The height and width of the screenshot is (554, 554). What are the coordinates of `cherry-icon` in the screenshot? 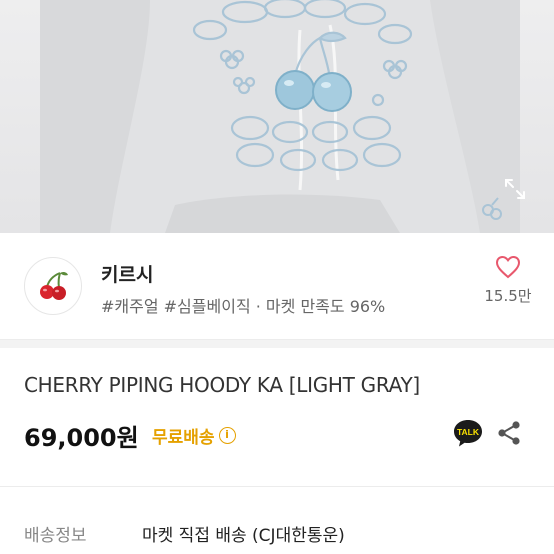 It's located at (54, 285).